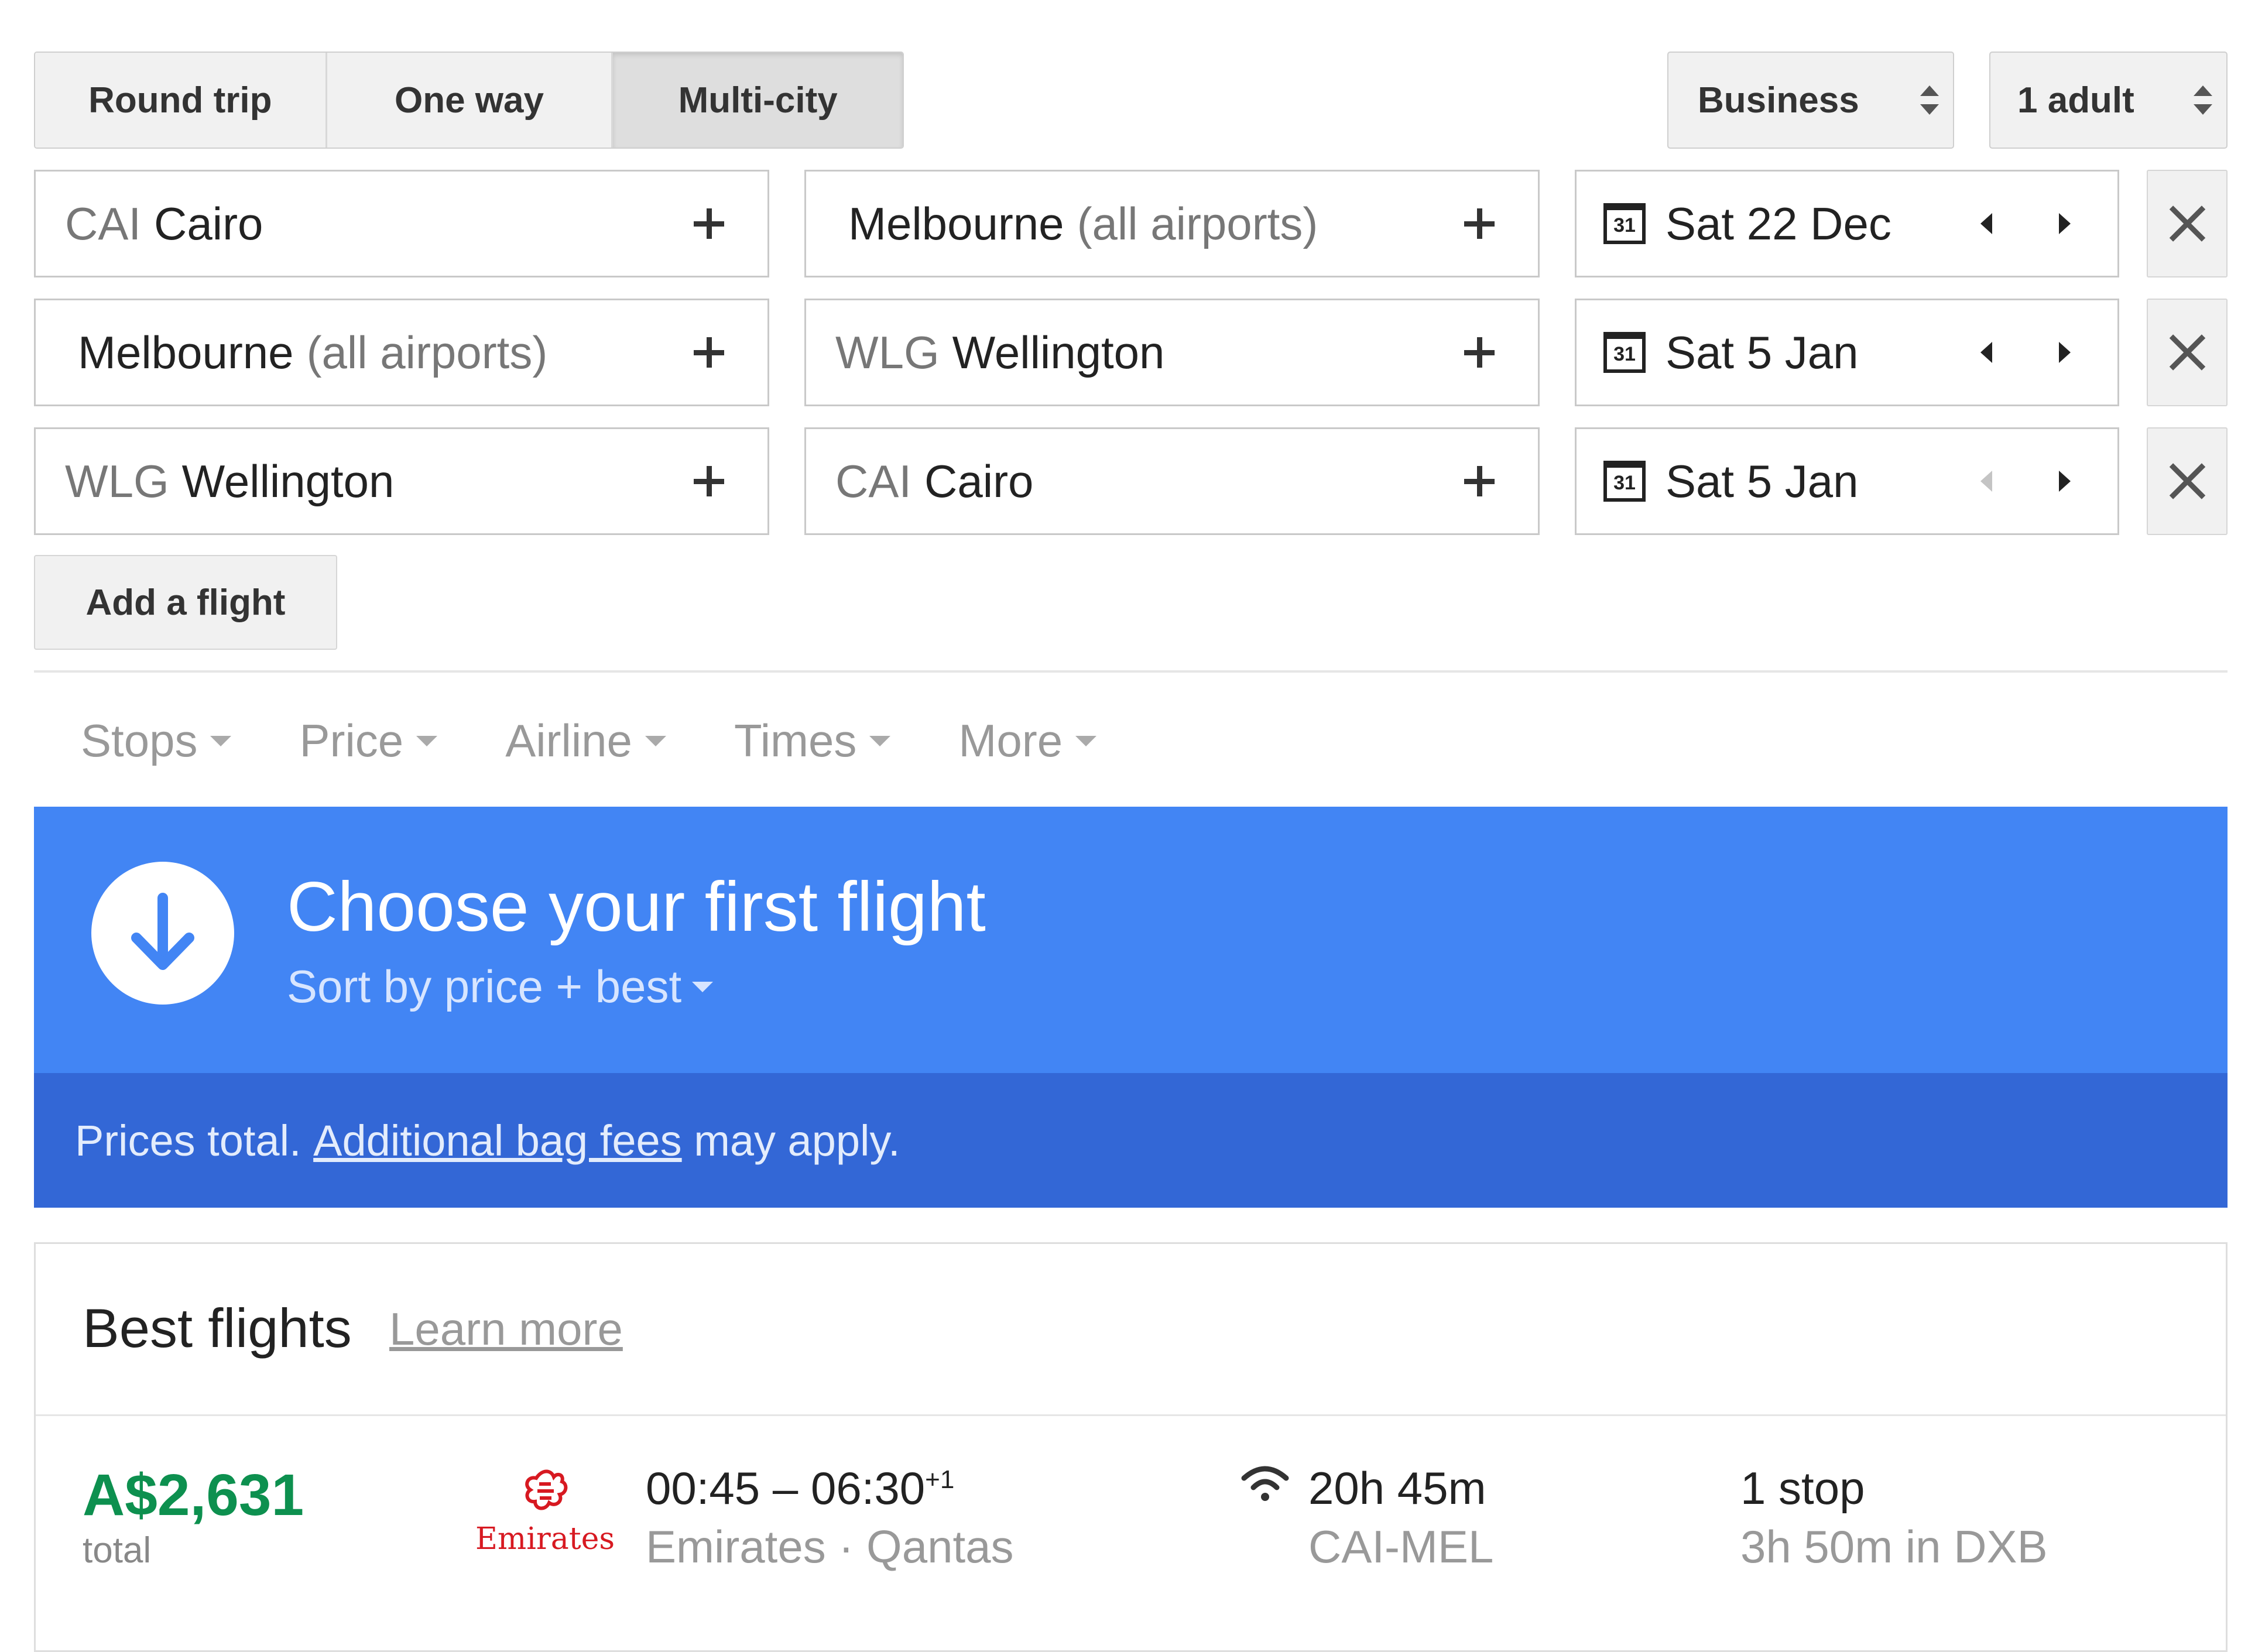  Describe the element at coordinates (352, 740) in the screenshot. I see `filter-label: Price` at that location.